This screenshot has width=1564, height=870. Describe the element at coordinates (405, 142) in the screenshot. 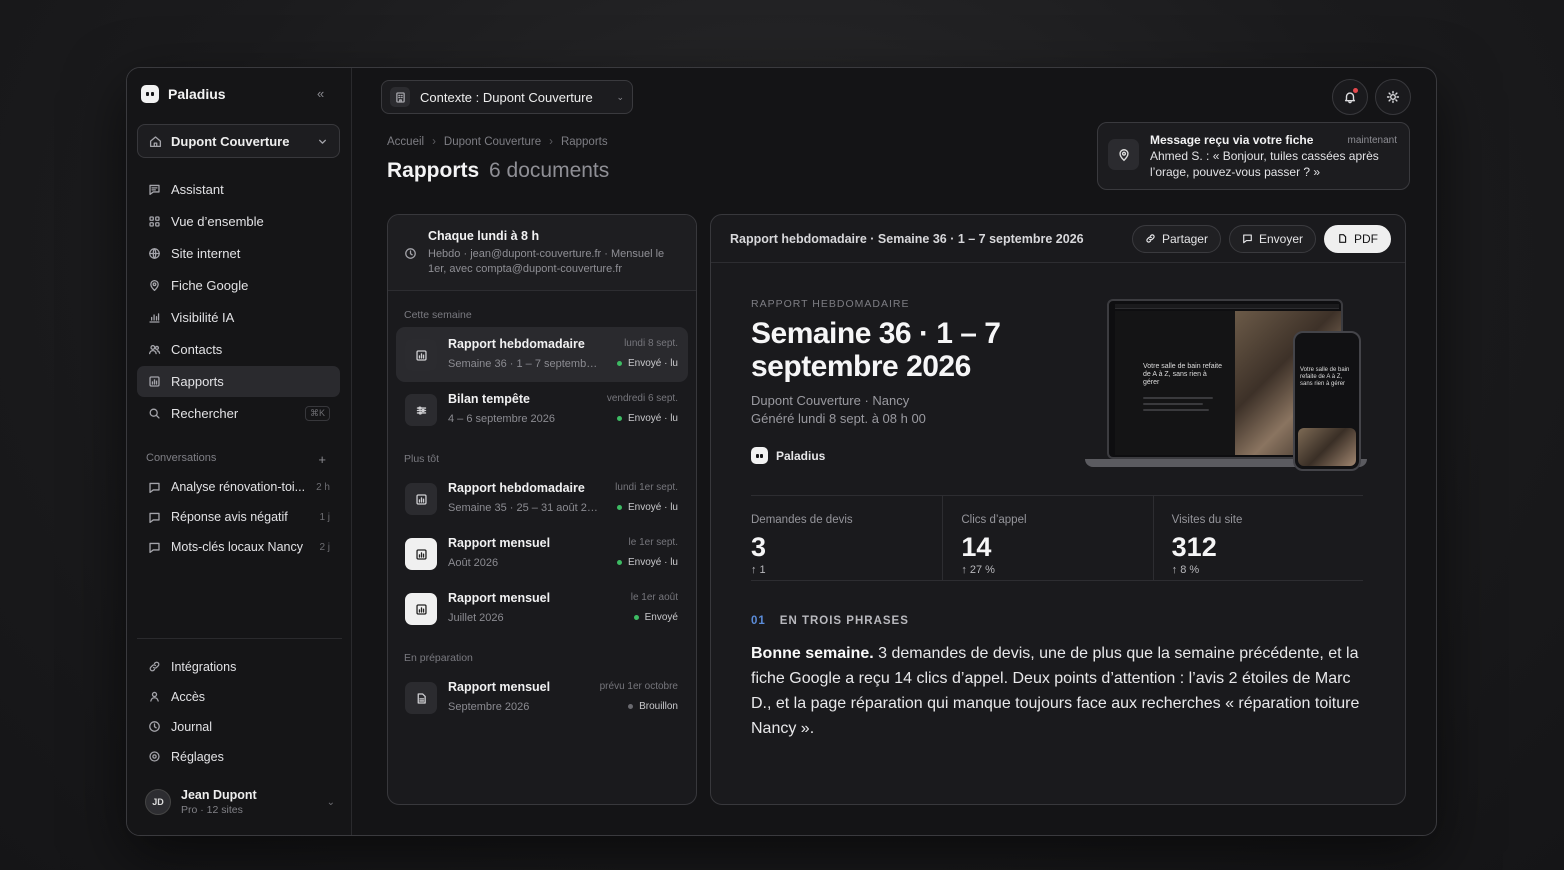

I see `breadcrumb-home: Accueil` at that location.